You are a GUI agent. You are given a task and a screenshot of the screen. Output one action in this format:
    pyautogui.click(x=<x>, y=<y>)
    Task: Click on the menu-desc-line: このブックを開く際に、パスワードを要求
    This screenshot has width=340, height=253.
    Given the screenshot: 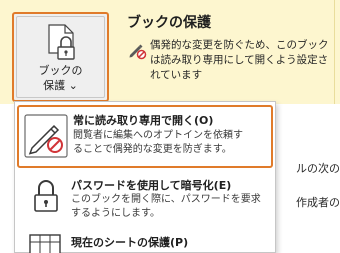 What is the action you would take?
    pyautogui.click(x=166, y=199)
    